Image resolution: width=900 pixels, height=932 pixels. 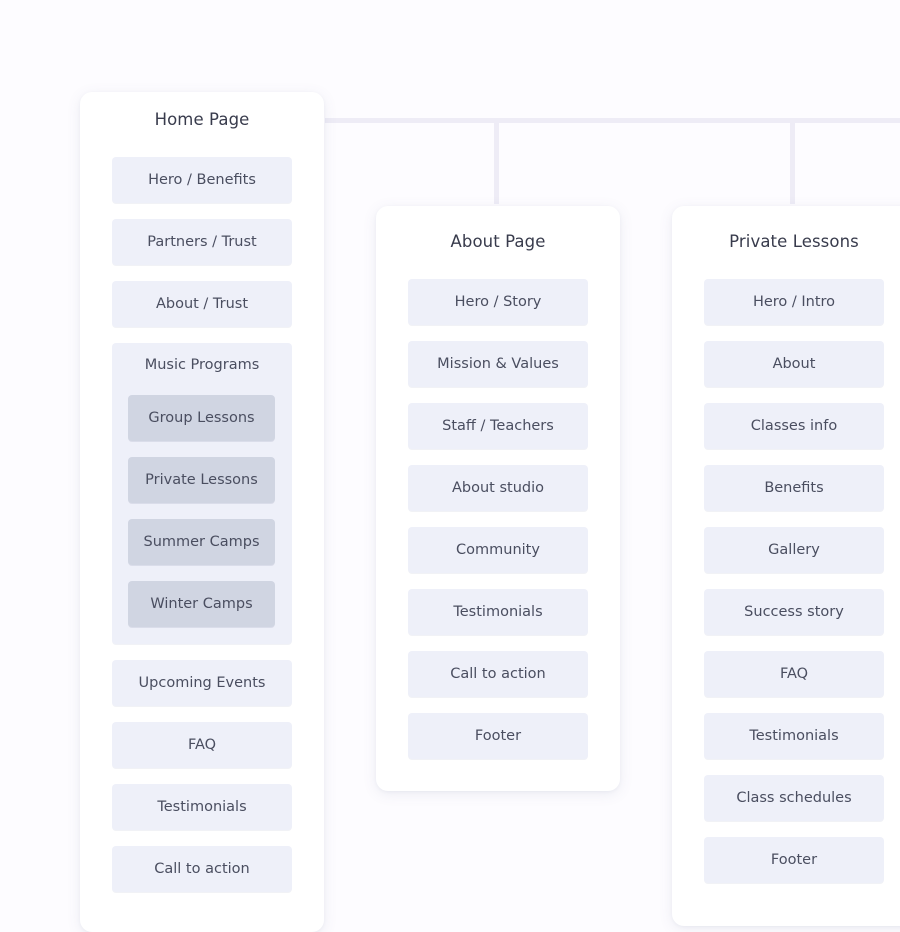 I want to click on home-page-title: Home Page, so click(x=202, y=119).